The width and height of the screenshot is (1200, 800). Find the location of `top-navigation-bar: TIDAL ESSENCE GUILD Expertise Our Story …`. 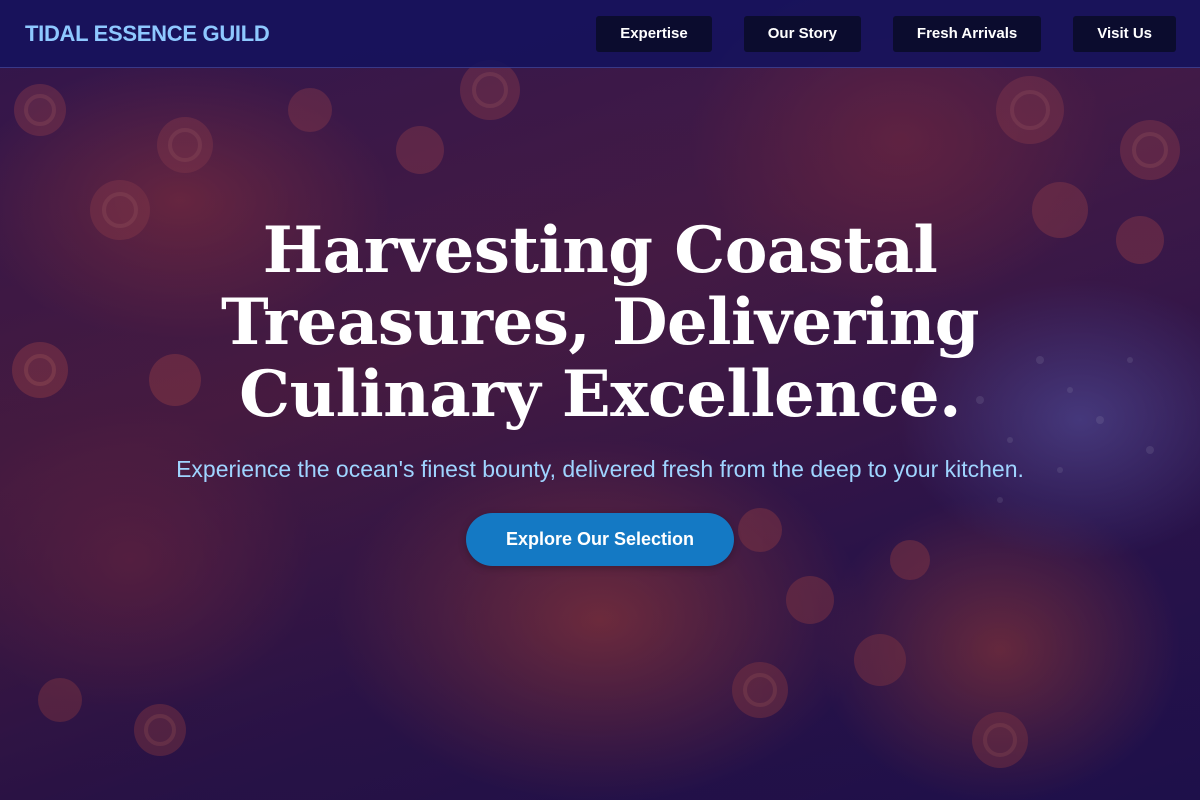

top-navigation-bar: TIDAL ESSENCE GUILD Expertise Our Story … is located at coordinates (600, 34).